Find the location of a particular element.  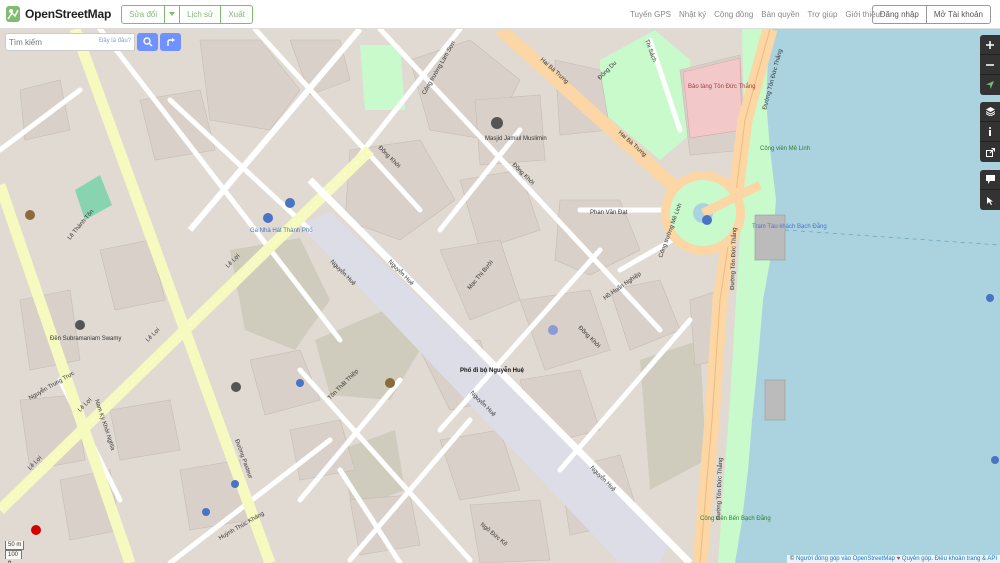

layers-button is located at coordinates (990, 112).